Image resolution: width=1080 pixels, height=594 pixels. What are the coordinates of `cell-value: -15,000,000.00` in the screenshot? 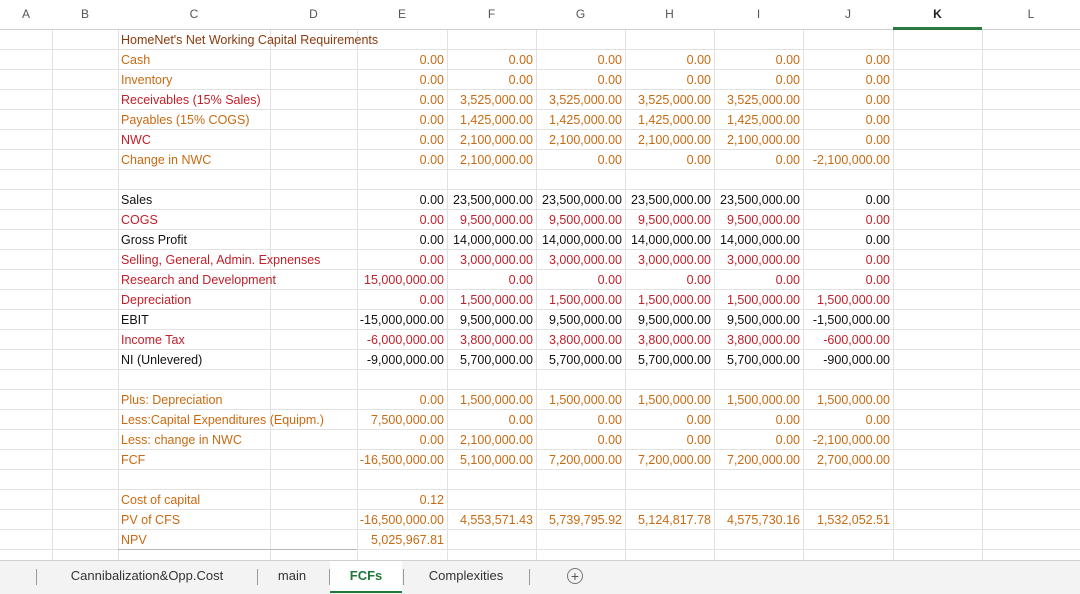 It's located at (402, 320).